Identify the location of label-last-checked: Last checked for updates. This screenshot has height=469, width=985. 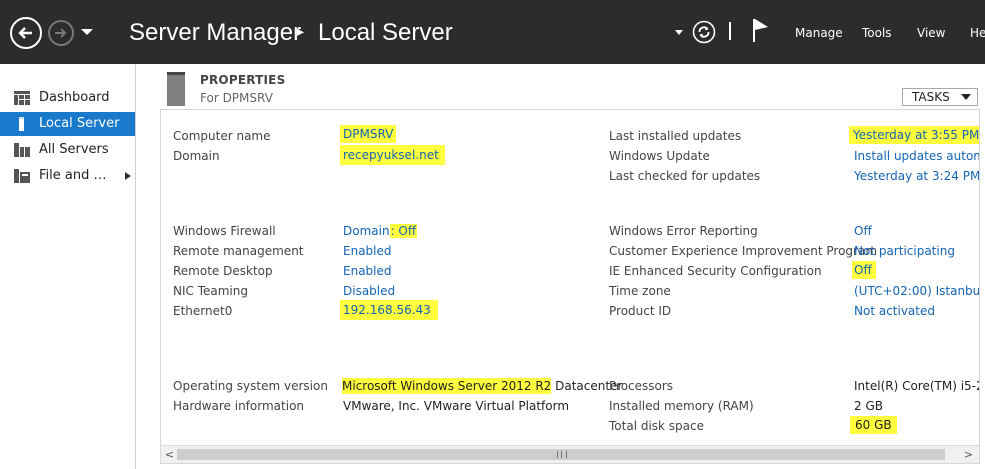
(685, 176).